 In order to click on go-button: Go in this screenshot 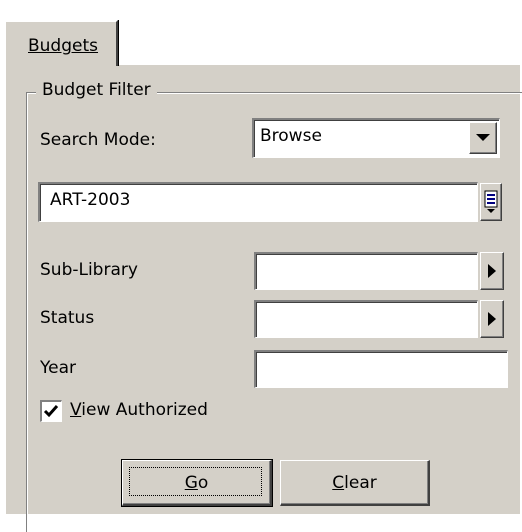, I will do `click(197, 483)`.